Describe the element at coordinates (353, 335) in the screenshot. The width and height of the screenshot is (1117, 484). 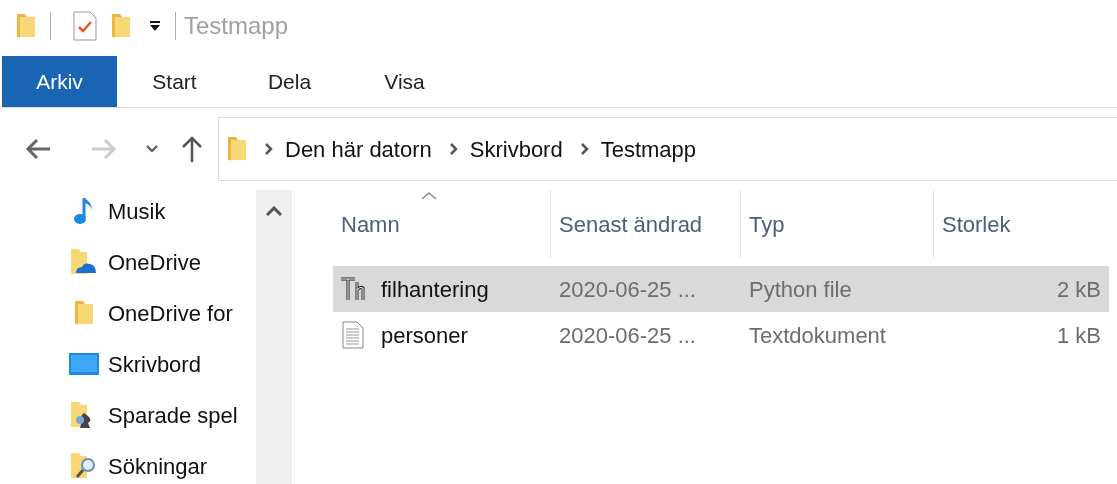
I see `text-document-icon` at that location.